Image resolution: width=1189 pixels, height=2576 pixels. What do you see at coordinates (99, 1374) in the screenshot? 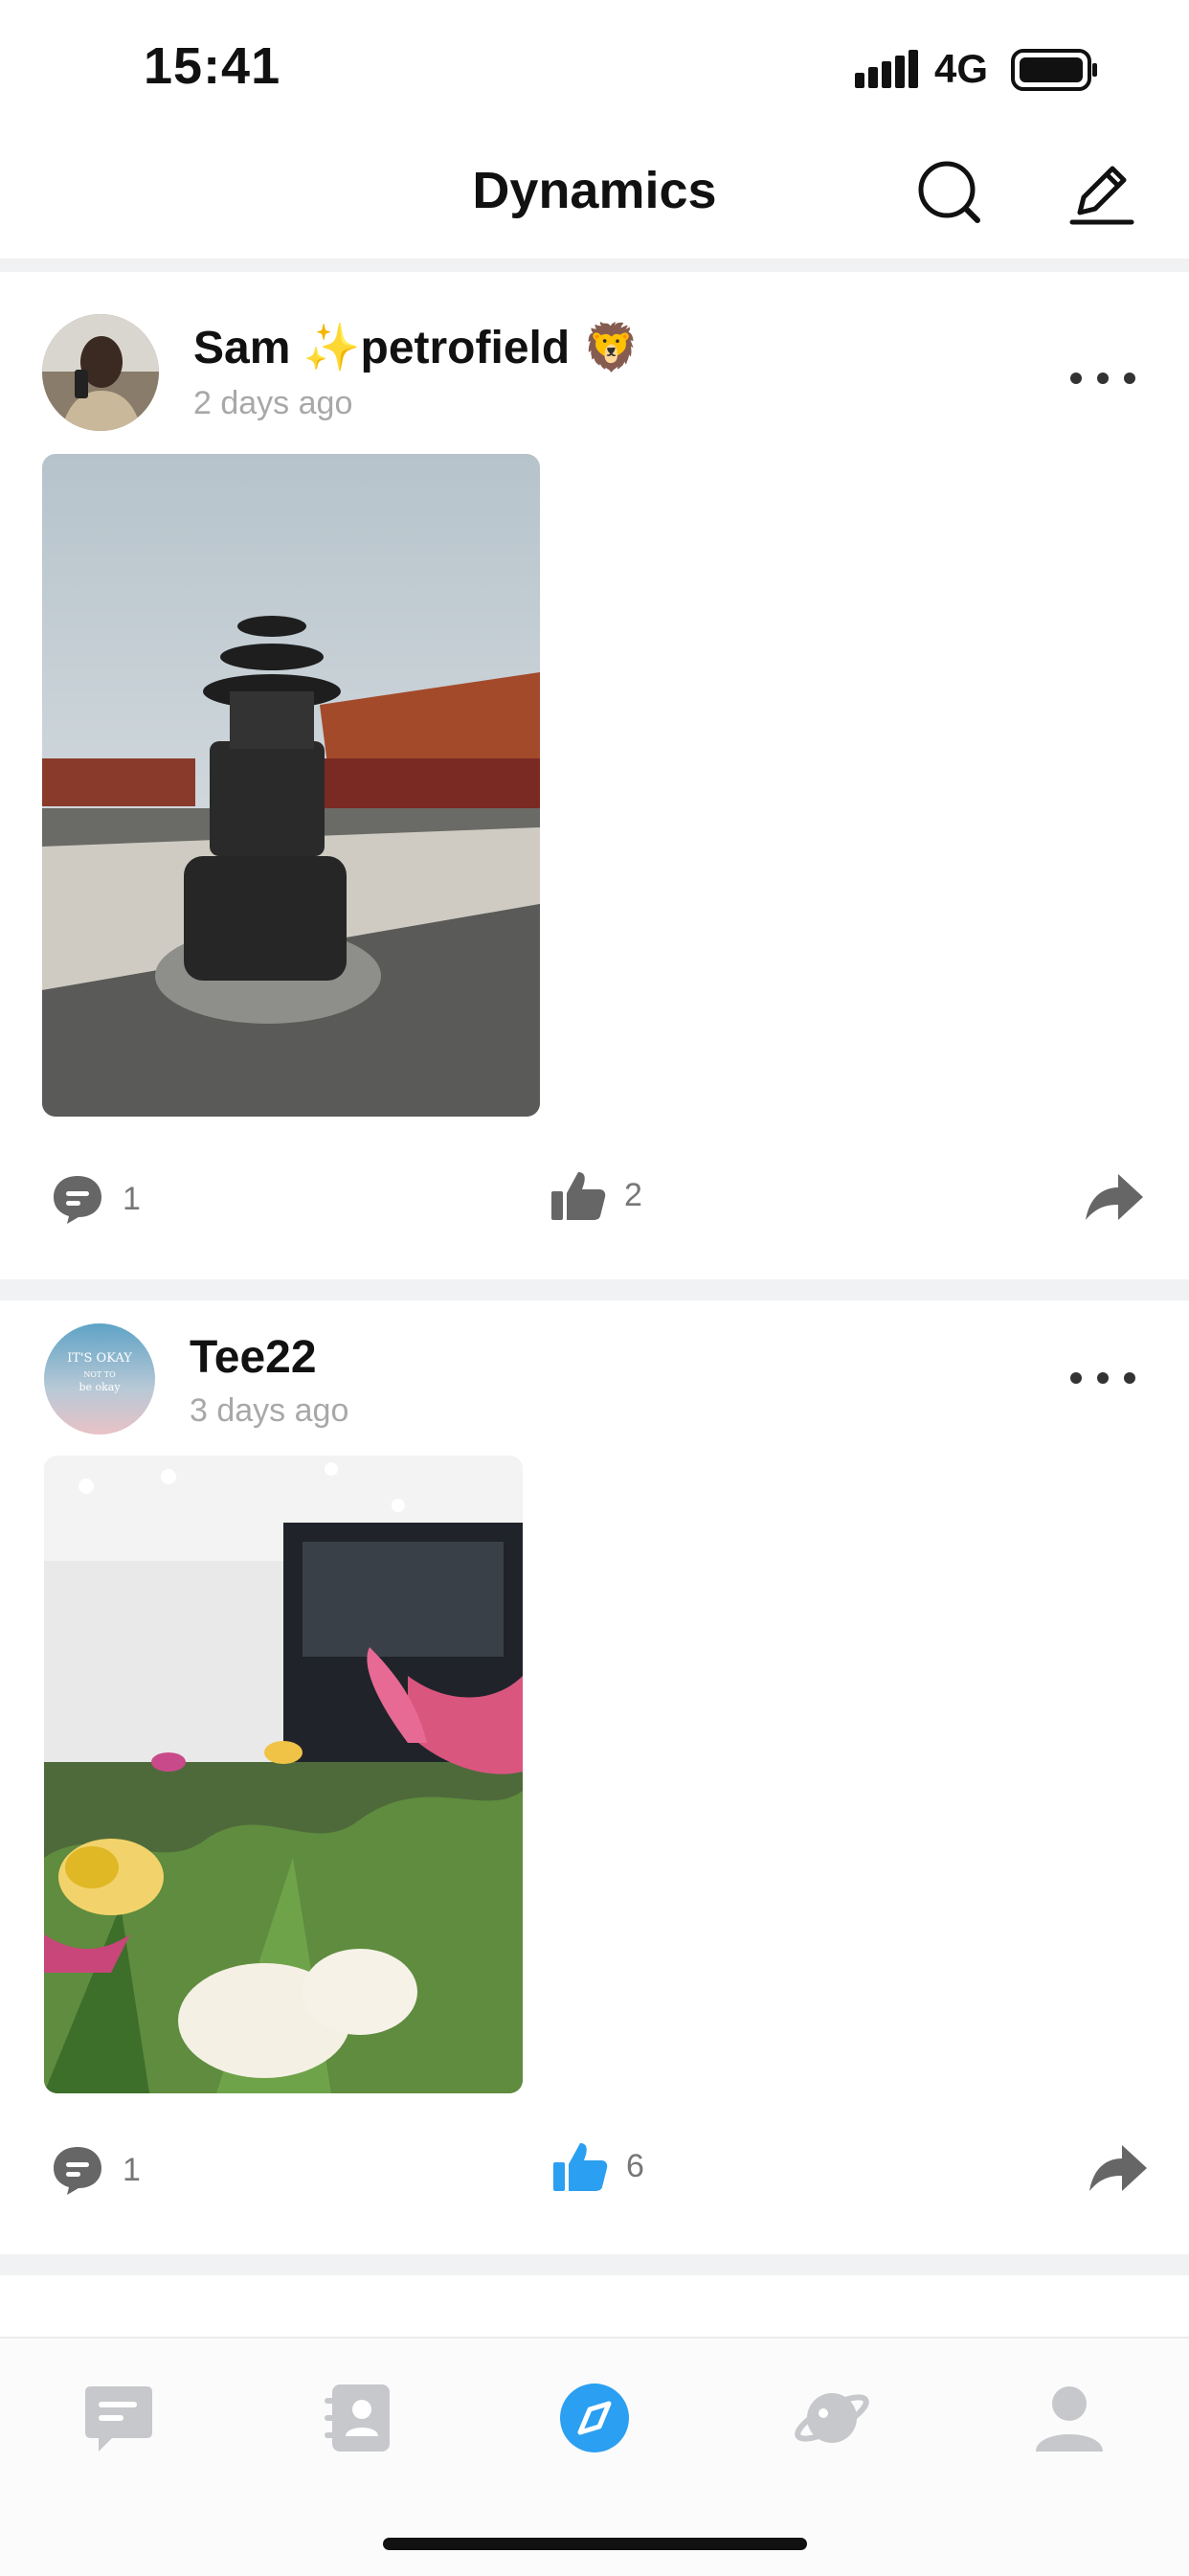
I see `avatar-text-line: NOT TO` at bounding box center [99, 1374].